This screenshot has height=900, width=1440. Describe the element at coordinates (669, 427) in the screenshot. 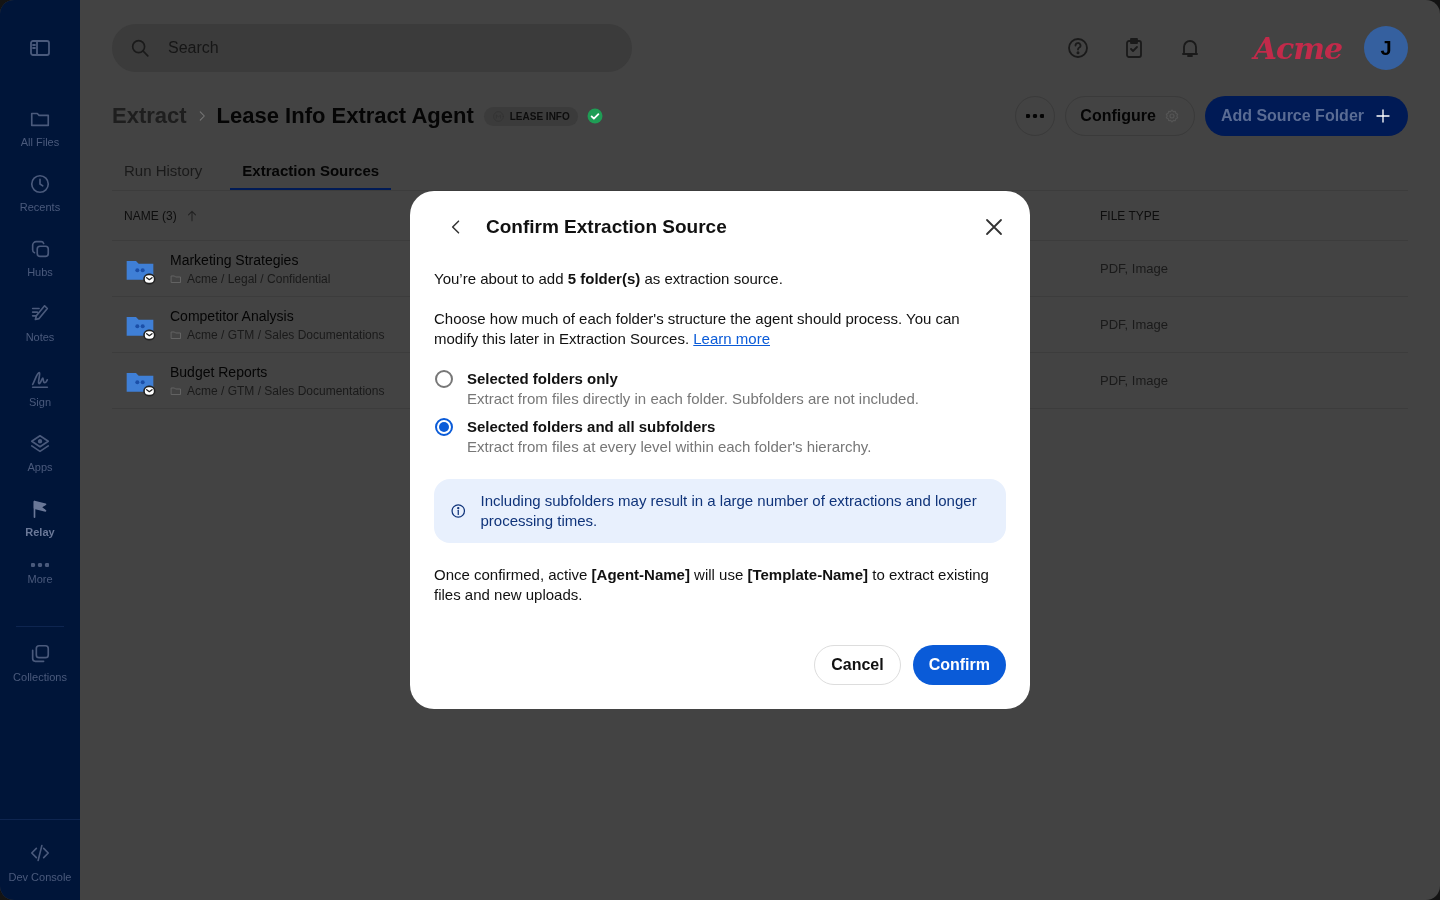

I see `option-label: Selected folders and all subfolders` at that location.